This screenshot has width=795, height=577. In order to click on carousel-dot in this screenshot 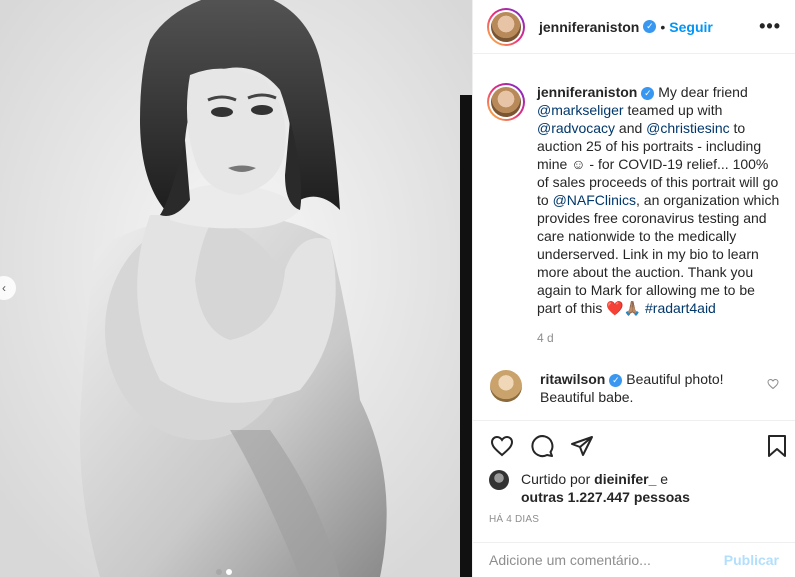, I will do `click(219, 572)`.